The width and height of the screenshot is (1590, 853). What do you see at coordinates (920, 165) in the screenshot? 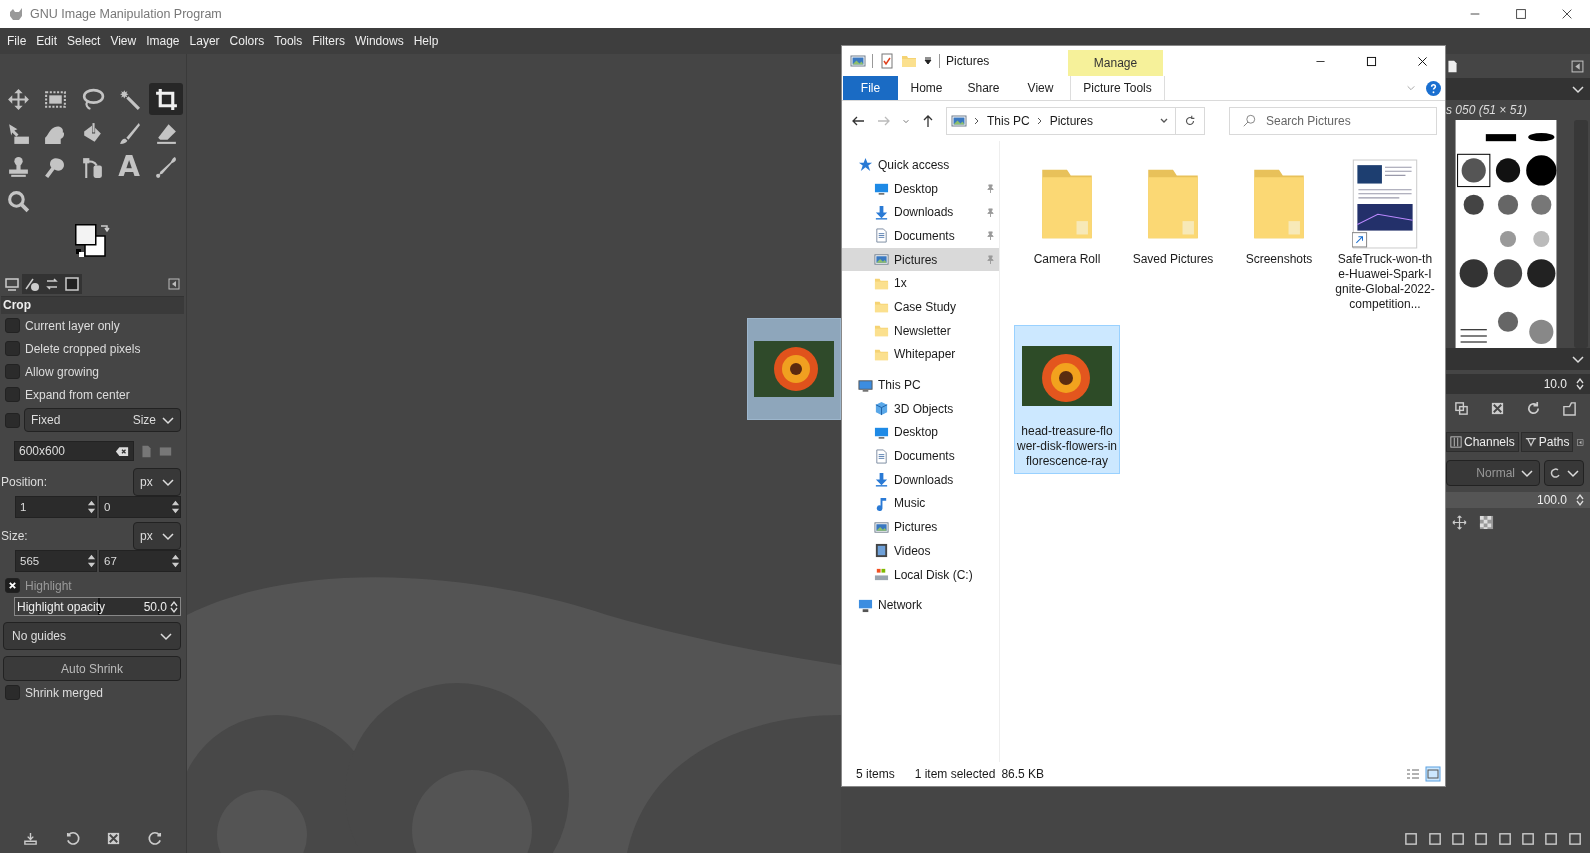
I see `nav-item: Quick access` at bounding box center [920, 165].